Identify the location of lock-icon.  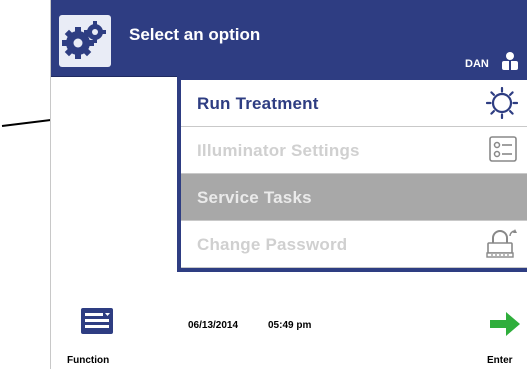
(501, 243).